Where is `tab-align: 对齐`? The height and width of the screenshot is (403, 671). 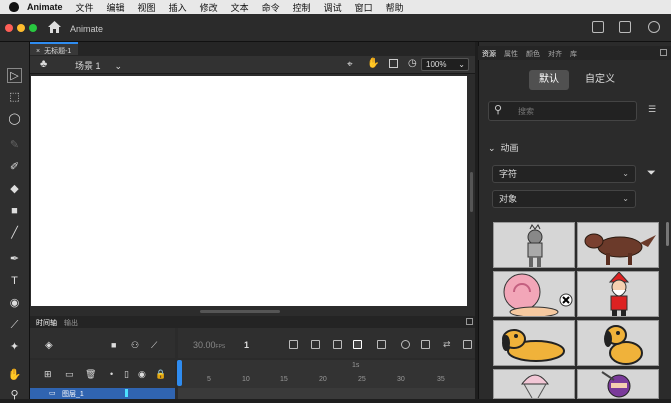
tab-align: 对齐 is located at coordinates (555, 54).